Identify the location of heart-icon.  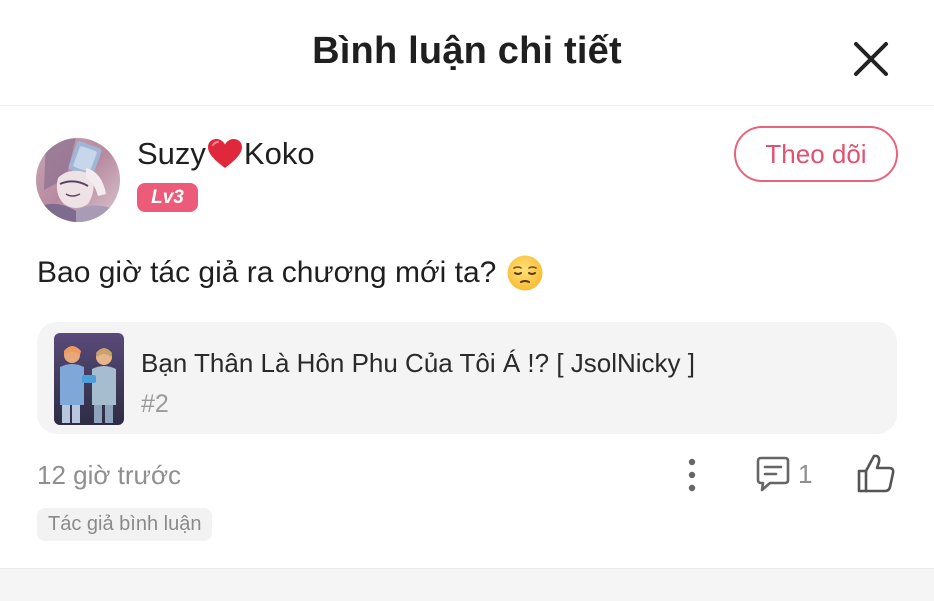
(225, 154).